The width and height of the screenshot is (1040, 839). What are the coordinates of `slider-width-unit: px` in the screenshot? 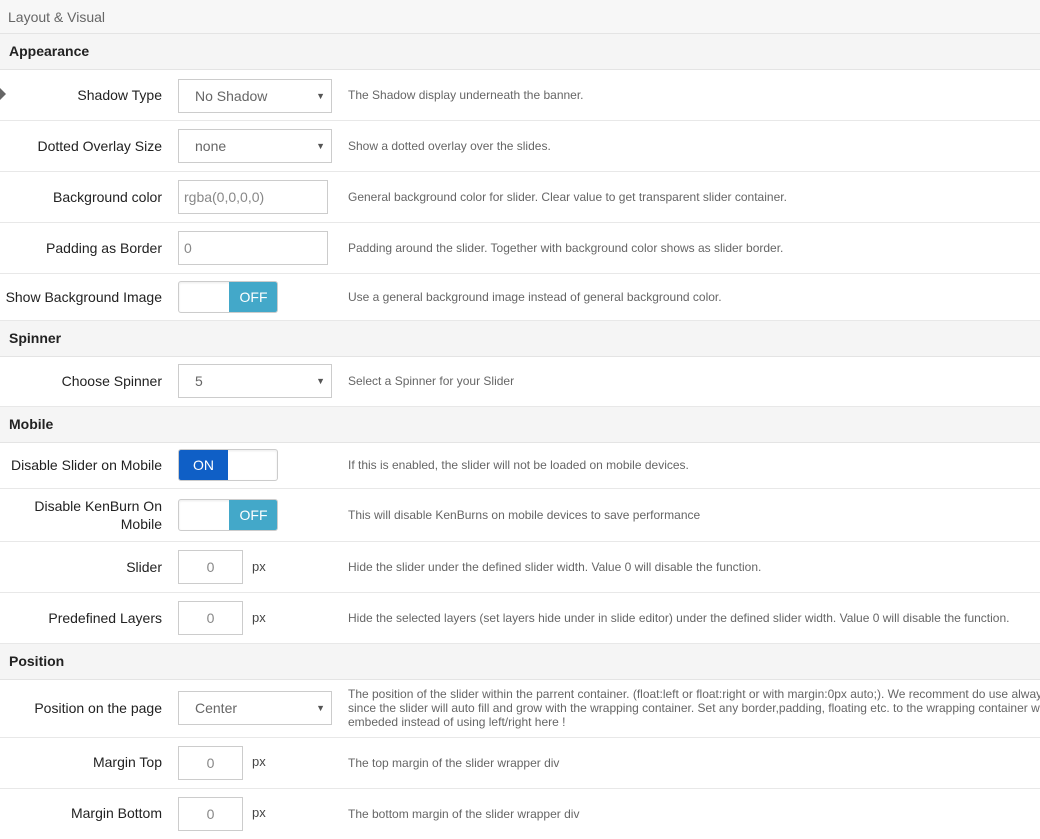 It's located at (259, 566).